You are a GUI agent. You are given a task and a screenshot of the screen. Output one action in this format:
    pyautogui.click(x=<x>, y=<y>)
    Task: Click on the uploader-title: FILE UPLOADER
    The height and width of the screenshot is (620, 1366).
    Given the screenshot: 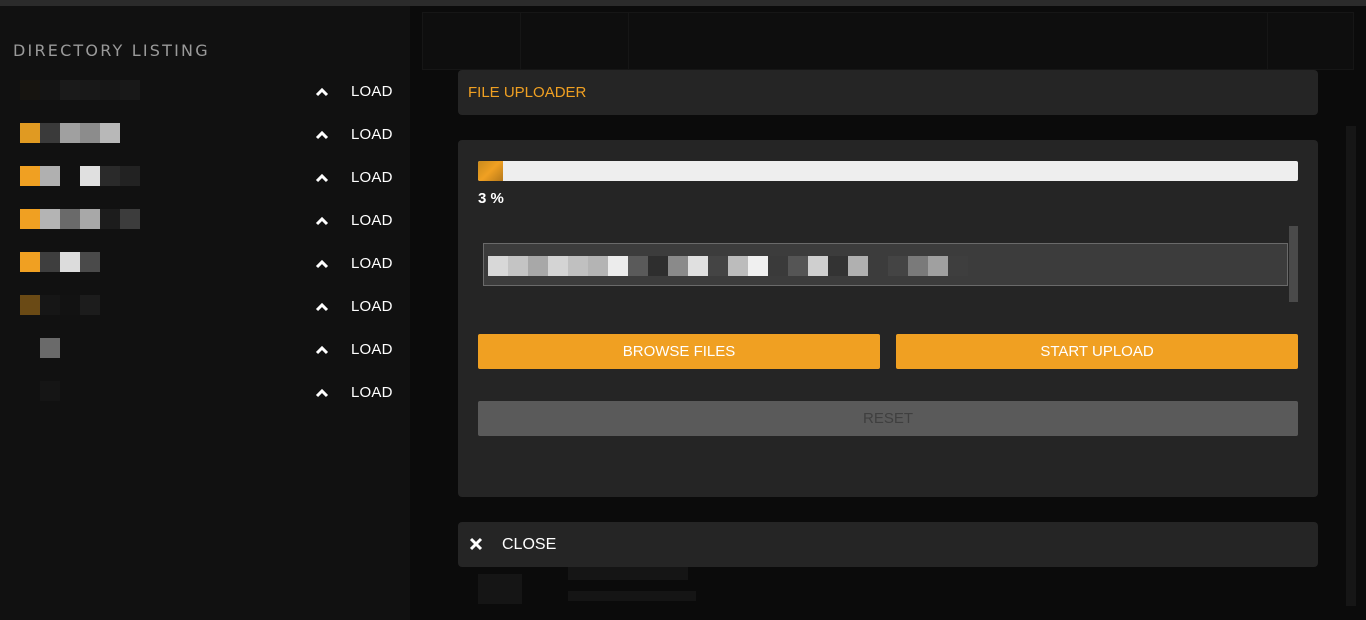 What is the action you would take?
    pyautogui.click(x=527, y=92)
    